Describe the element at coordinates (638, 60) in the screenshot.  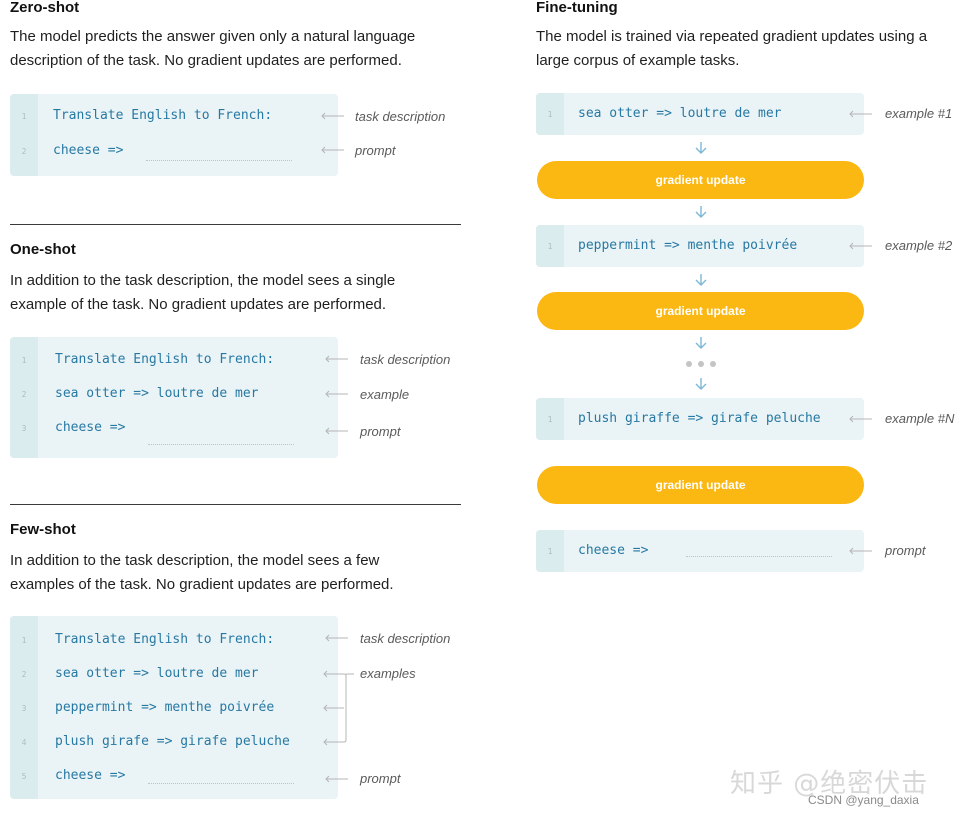
I see `fine-tuning-description-line2: large corpus of example tasks.` at that location.